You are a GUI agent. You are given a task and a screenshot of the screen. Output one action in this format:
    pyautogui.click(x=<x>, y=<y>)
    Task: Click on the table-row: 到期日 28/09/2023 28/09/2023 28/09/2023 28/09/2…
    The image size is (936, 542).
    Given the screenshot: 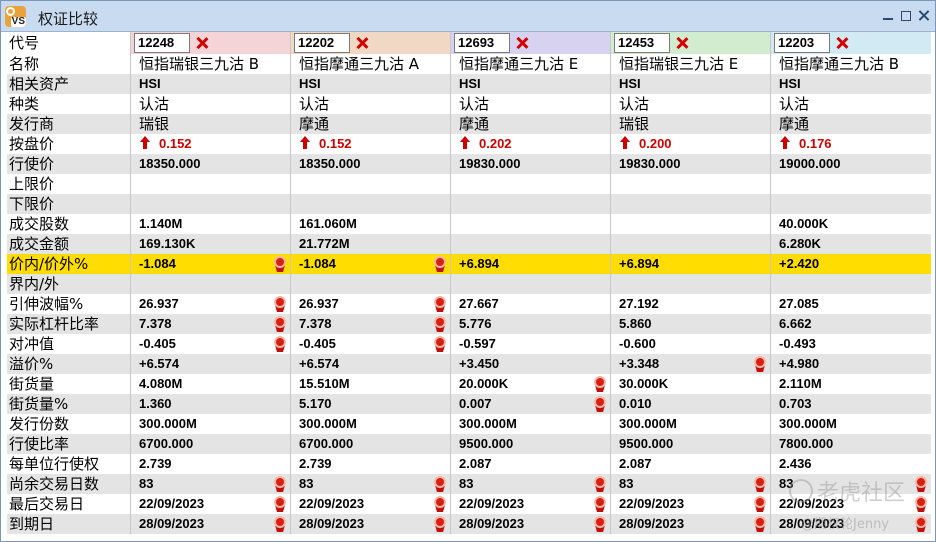 What is the action you would take?
    pyautogui.click(x=469, y=524)
    